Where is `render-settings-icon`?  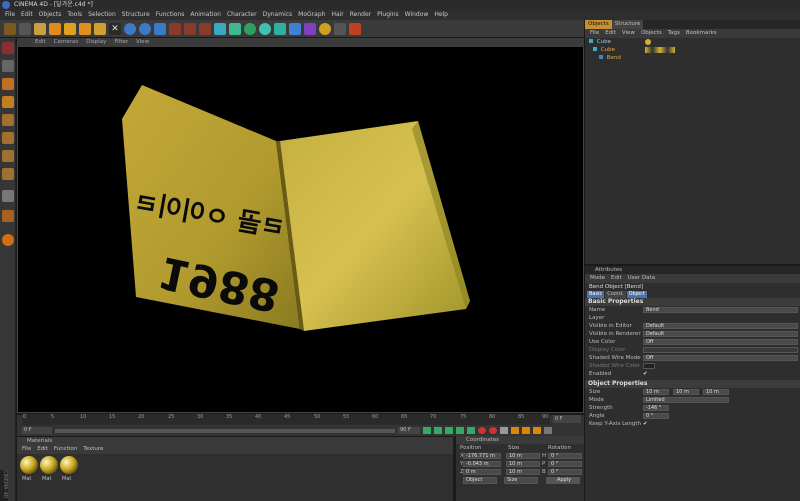 render-settings-icon is located at coordinates (205, 28).